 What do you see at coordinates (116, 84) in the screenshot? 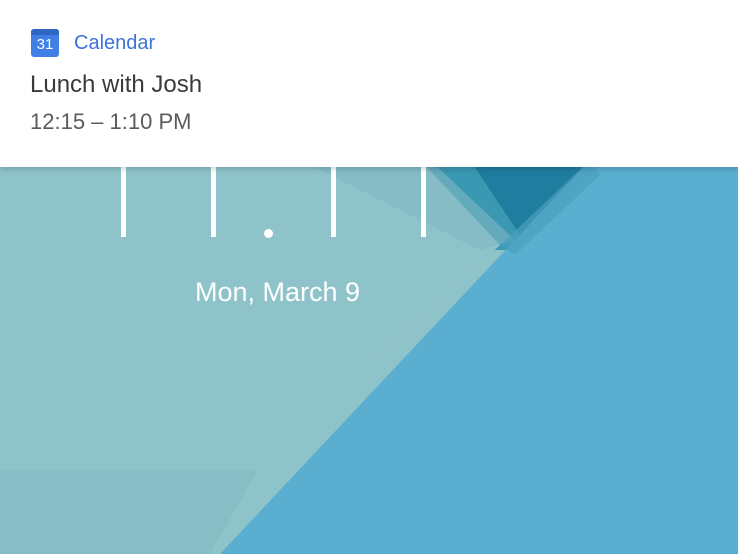
I see `notification-title: Lunch with Josh` at bounding box center [116, 84].